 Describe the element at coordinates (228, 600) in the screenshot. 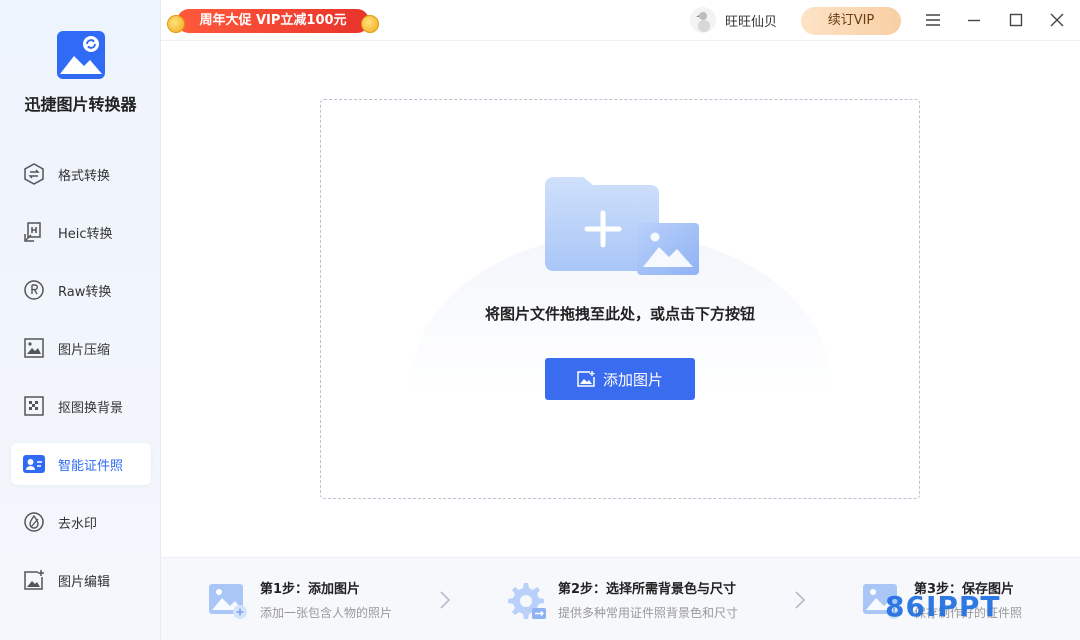

I see `add-photo-step-icon` at that location.